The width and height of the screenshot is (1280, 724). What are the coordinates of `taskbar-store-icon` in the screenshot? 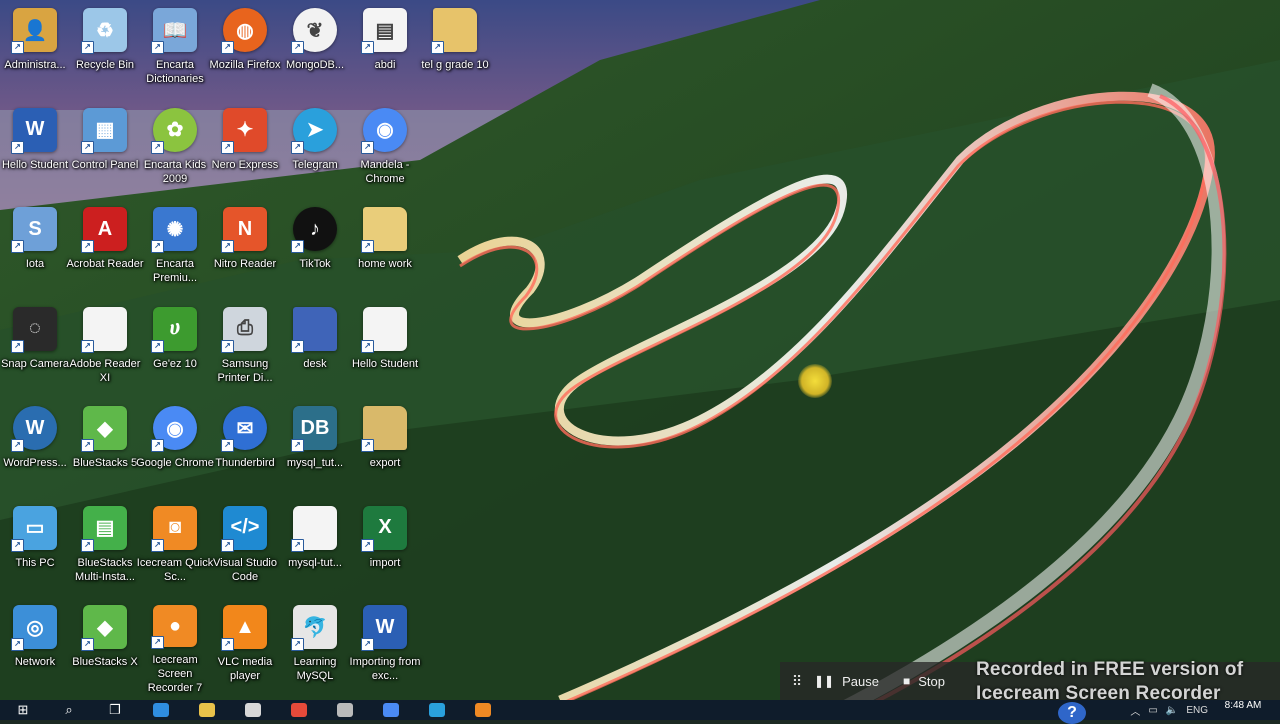 It's located at (253, 710).